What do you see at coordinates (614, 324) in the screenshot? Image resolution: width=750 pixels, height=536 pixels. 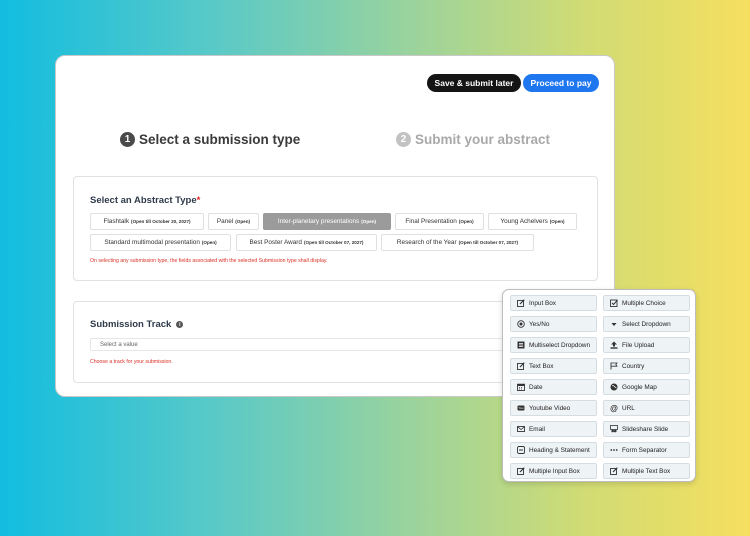 I see `caret-down-icon` at bounding box center [614, 324].